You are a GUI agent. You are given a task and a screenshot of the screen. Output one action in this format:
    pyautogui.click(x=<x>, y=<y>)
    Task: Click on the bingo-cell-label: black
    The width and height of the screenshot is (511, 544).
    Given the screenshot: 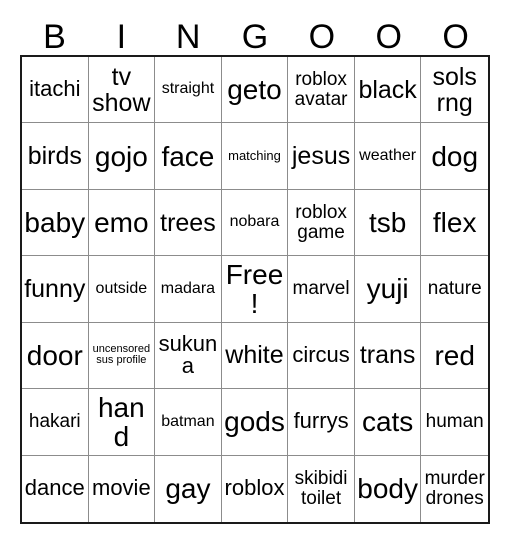 What is the action you would take?
    pyautogui.click(x=387, y=89)
    